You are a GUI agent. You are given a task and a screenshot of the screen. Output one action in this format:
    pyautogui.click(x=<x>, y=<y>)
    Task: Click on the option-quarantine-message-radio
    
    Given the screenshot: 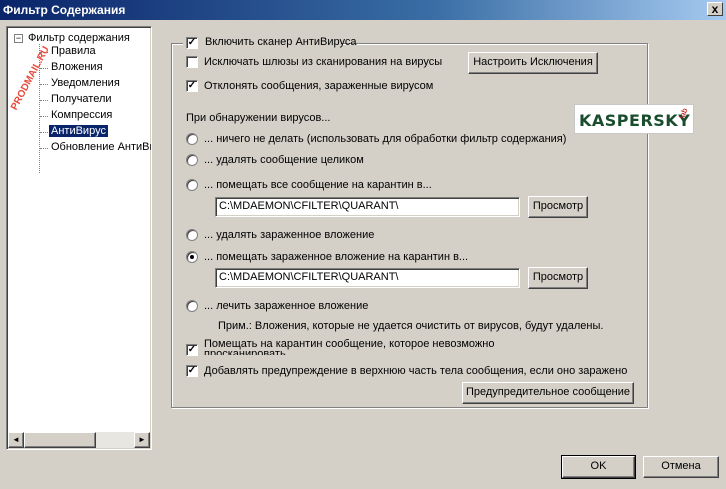 What is the action you would take?
    pyautogui.click(x=192, y=185)
    